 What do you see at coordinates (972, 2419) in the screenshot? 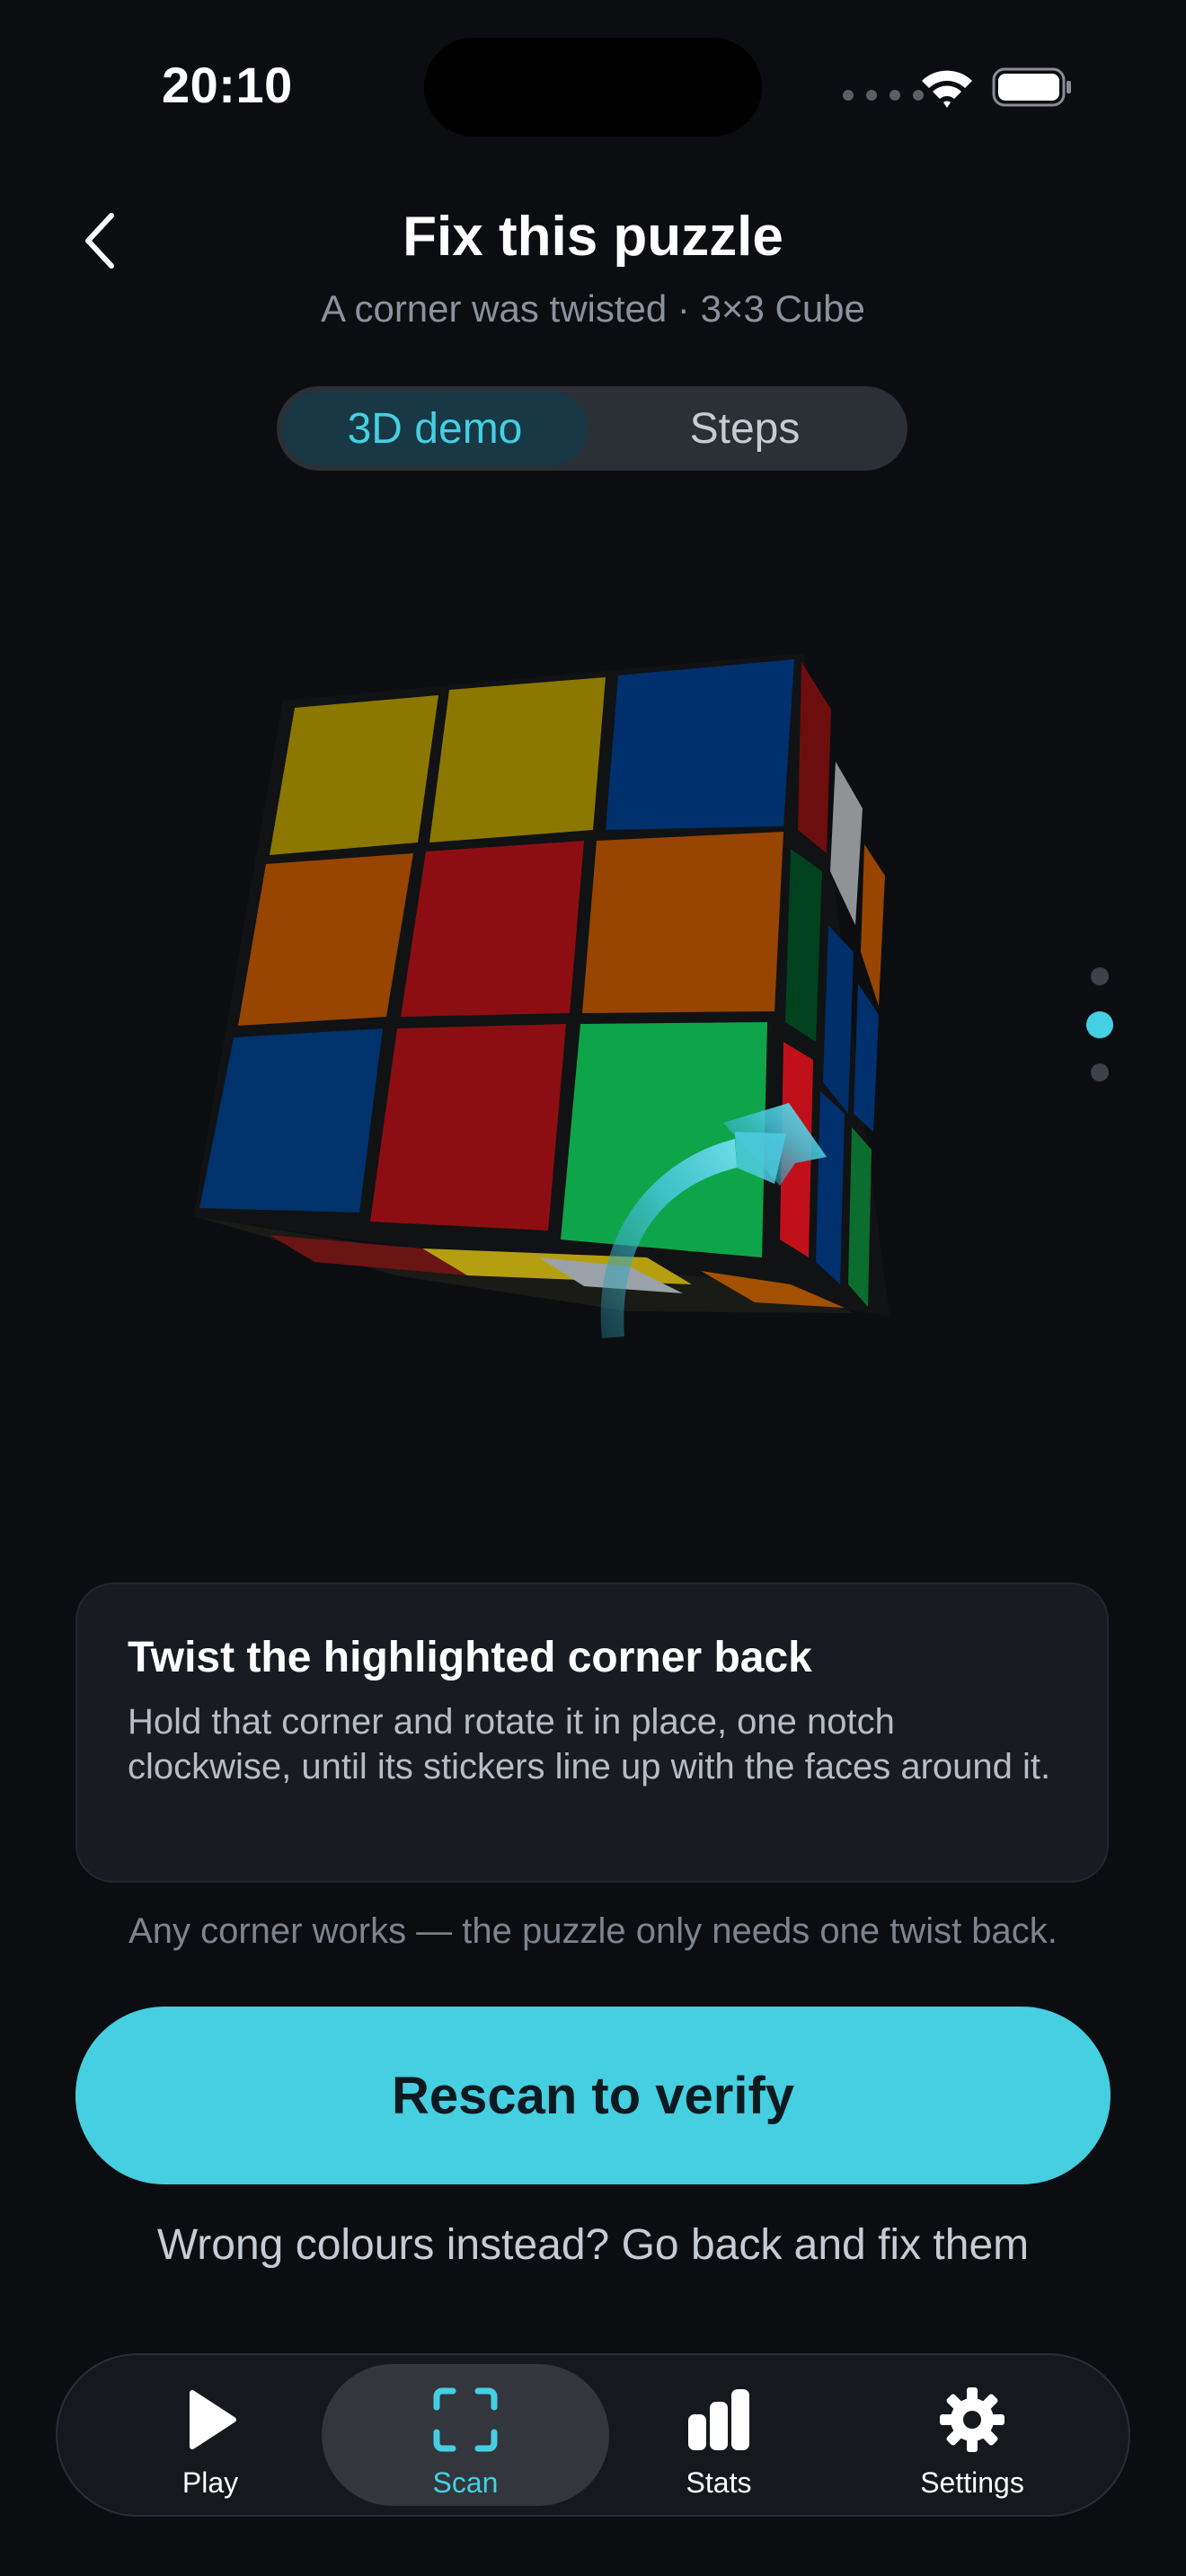
I see `gear-icon` at bounding box center [972, 2419].